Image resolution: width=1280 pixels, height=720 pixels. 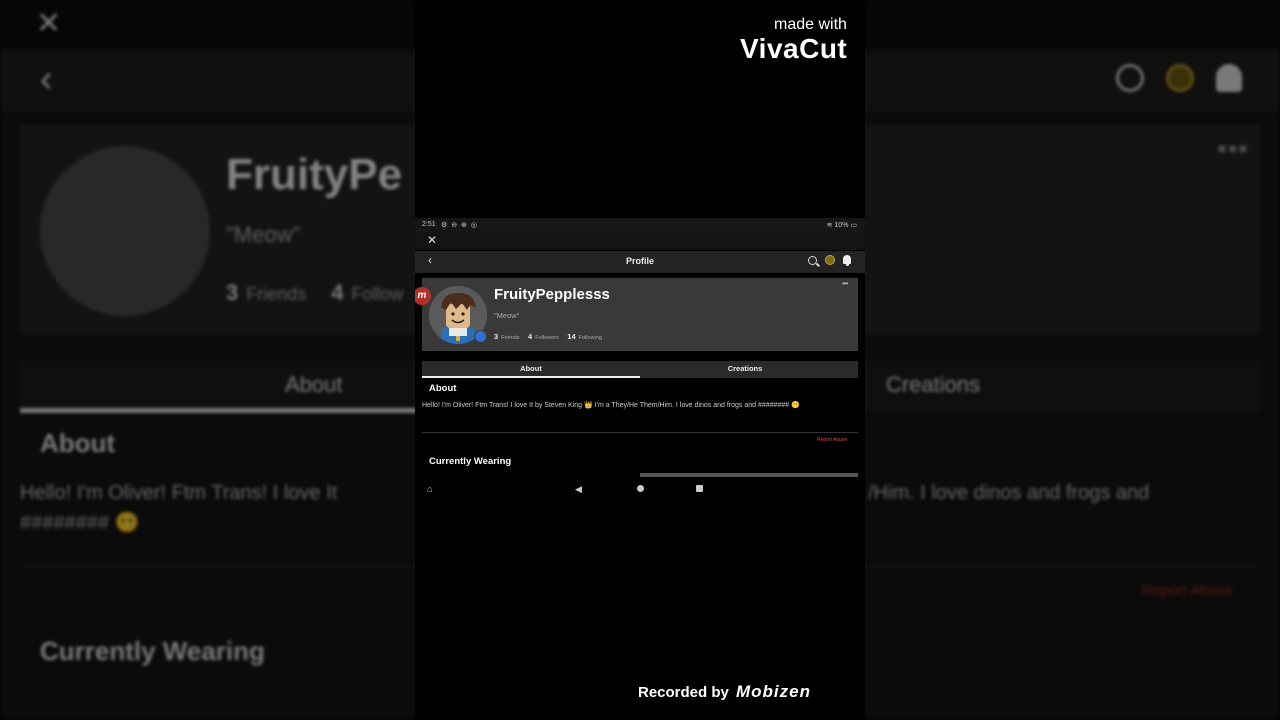 I want to click on bg-stats: 3 Friends 4 Follow, so click(x=315, y=293).